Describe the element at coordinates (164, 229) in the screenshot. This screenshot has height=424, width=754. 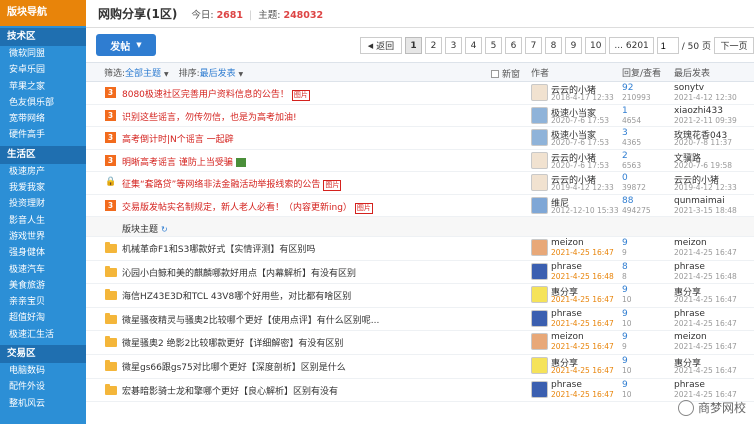
I see `refresh-icon: ↻` at that location.